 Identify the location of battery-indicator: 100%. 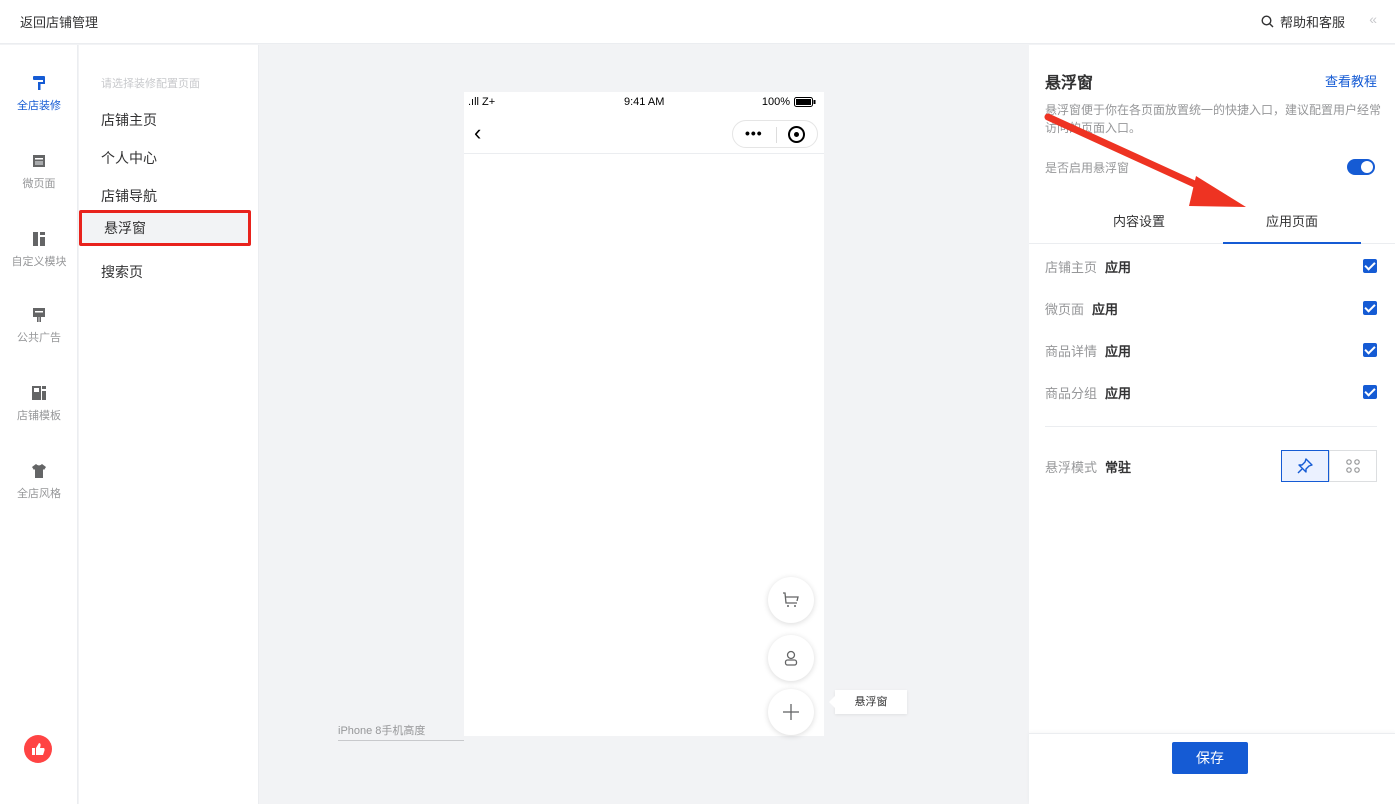
(789, 102).